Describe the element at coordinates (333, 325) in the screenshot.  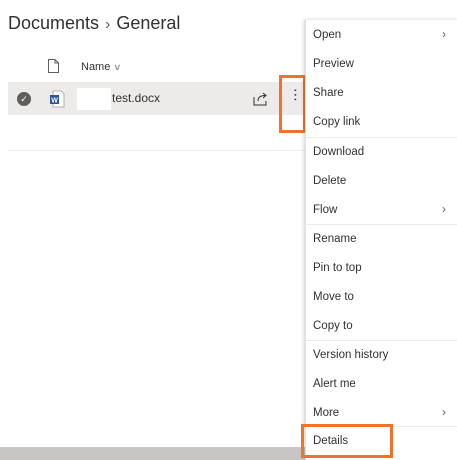
I see `menu-item-label: Copy to` at that location.